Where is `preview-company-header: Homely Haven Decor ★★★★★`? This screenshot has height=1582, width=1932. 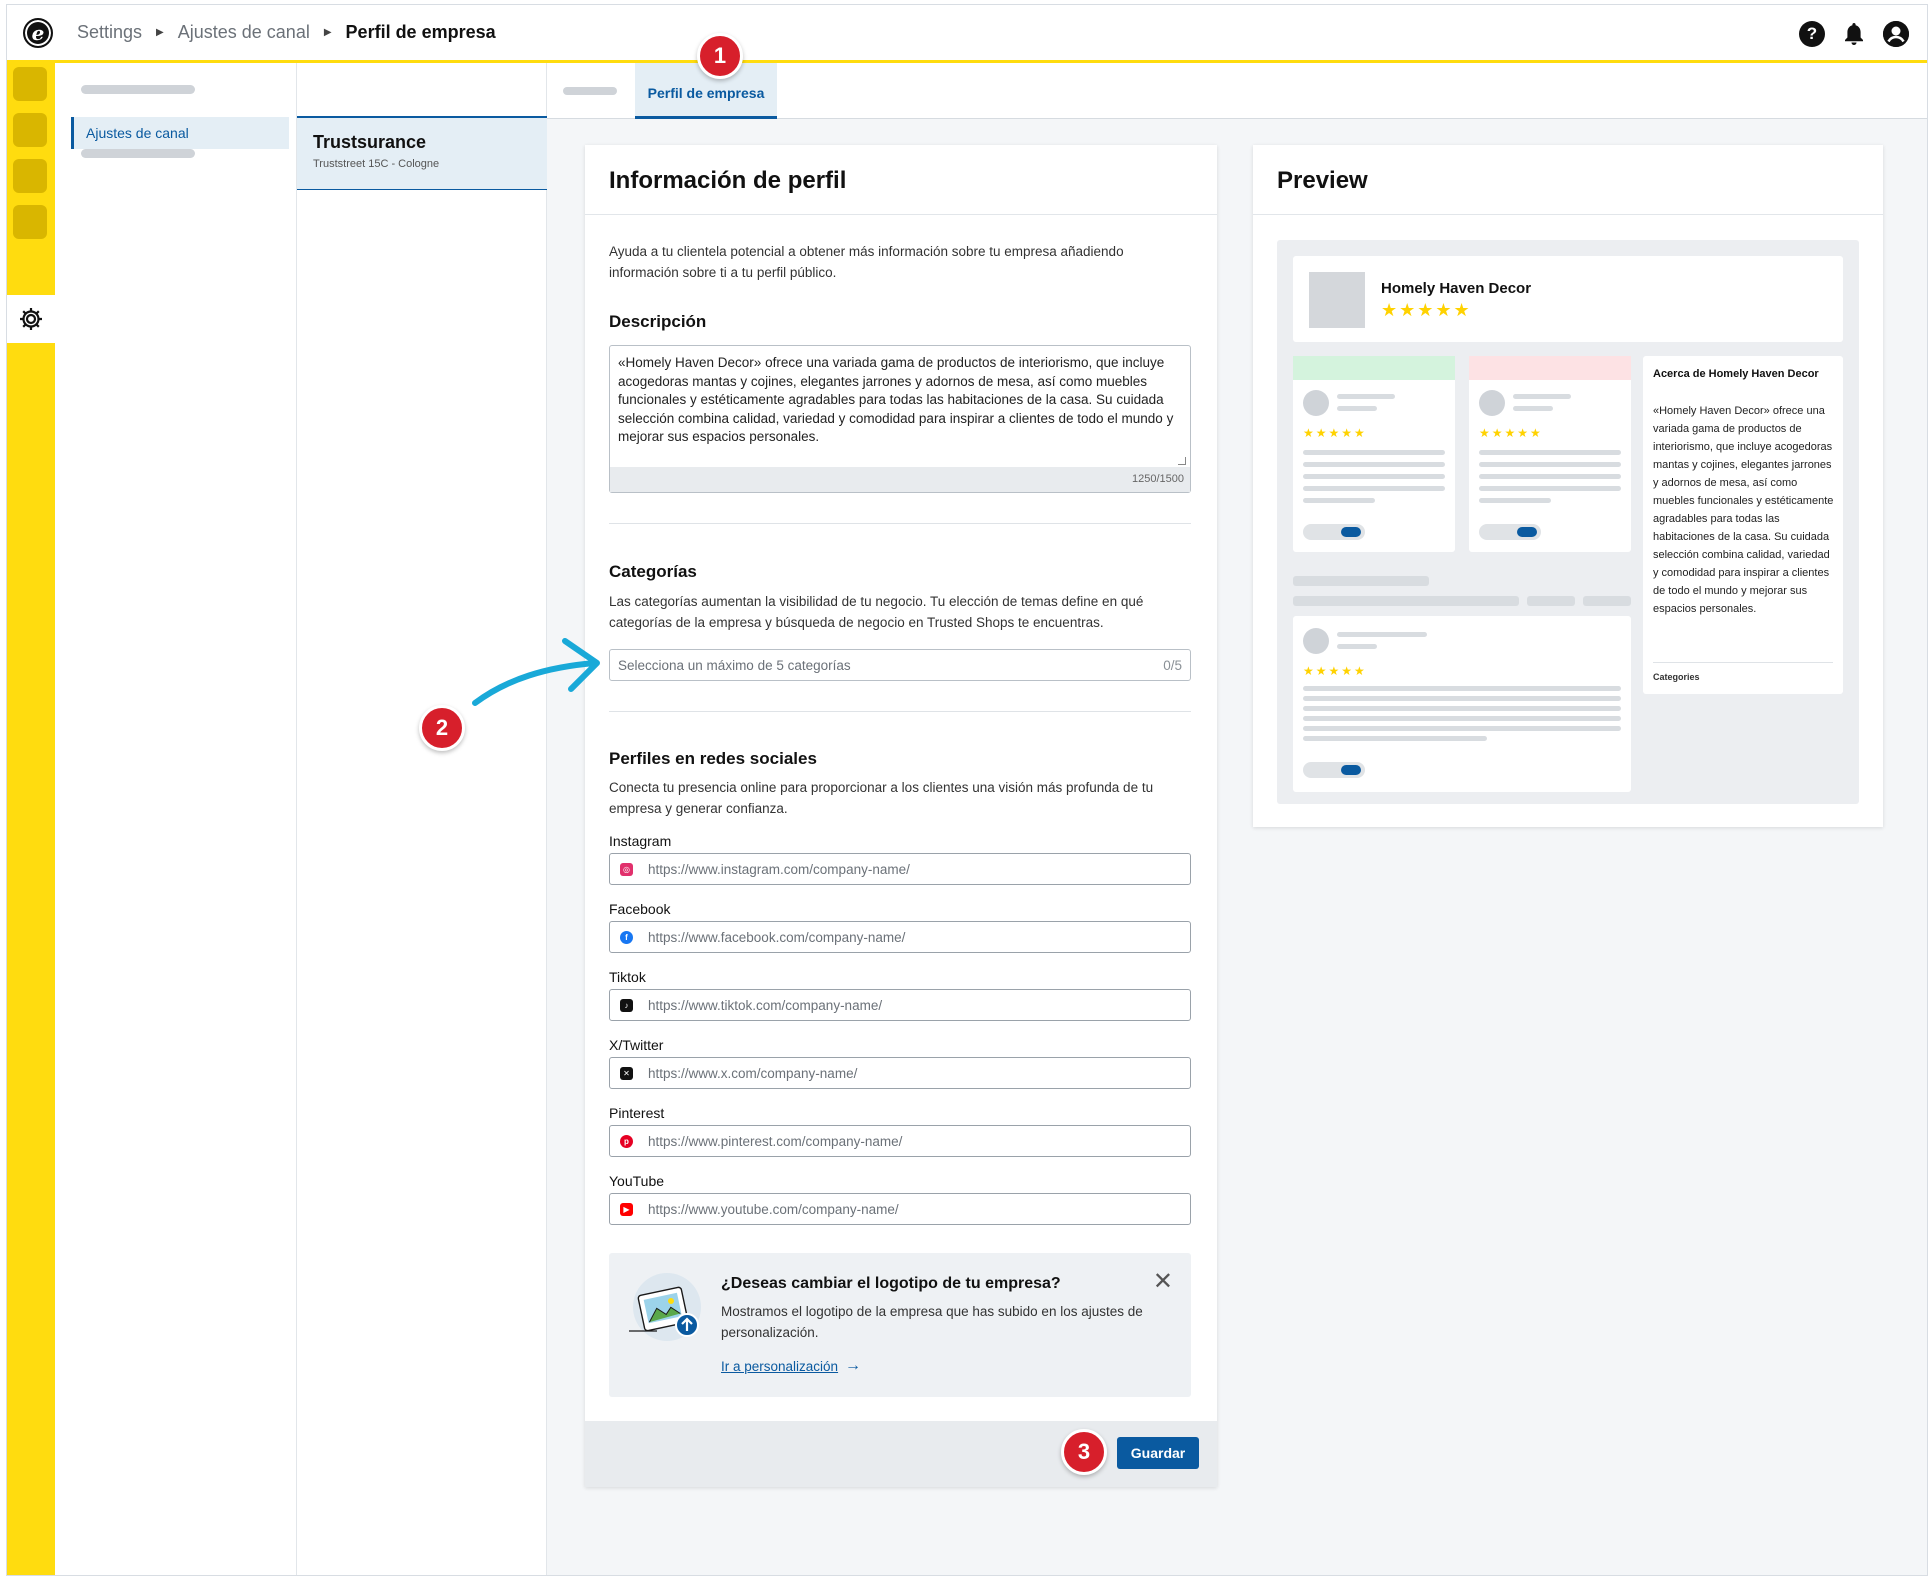 preview-company-header: Homely Haven Decor ★★★★★ is located at coordinates (1568, 299).